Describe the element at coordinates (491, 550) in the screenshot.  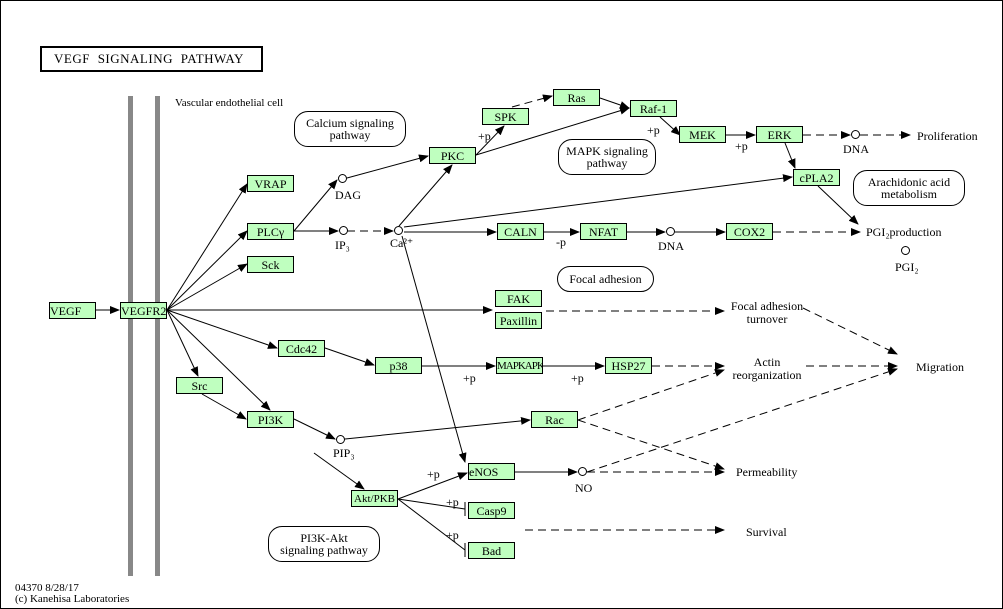
I see `gene-bad: Bad` at that location.